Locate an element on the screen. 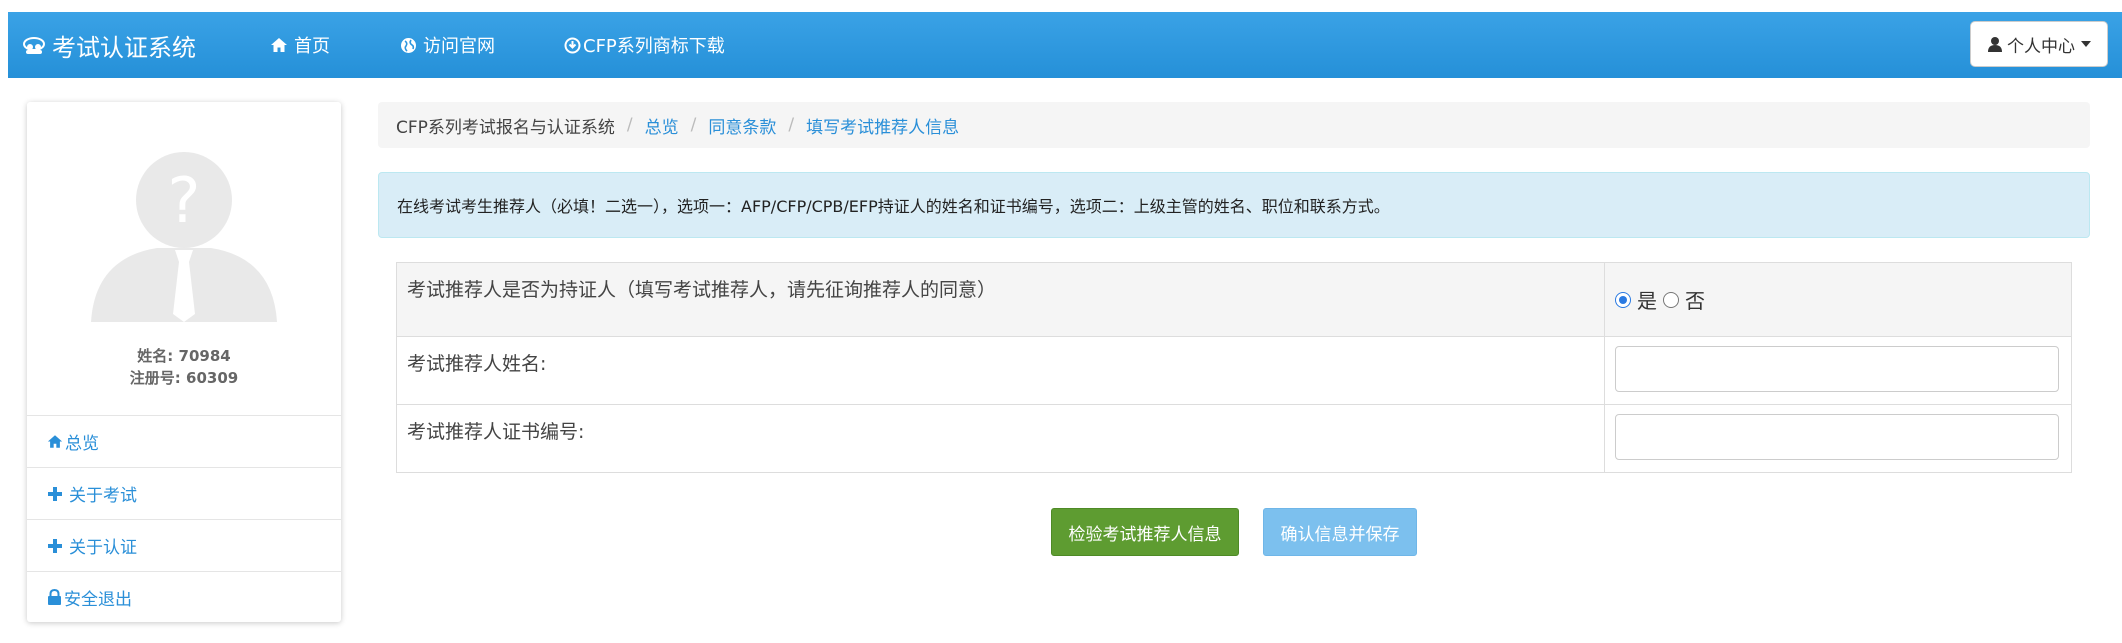  profile-reg-number: 注册号: 60309 is located at coordinates (184, 378).